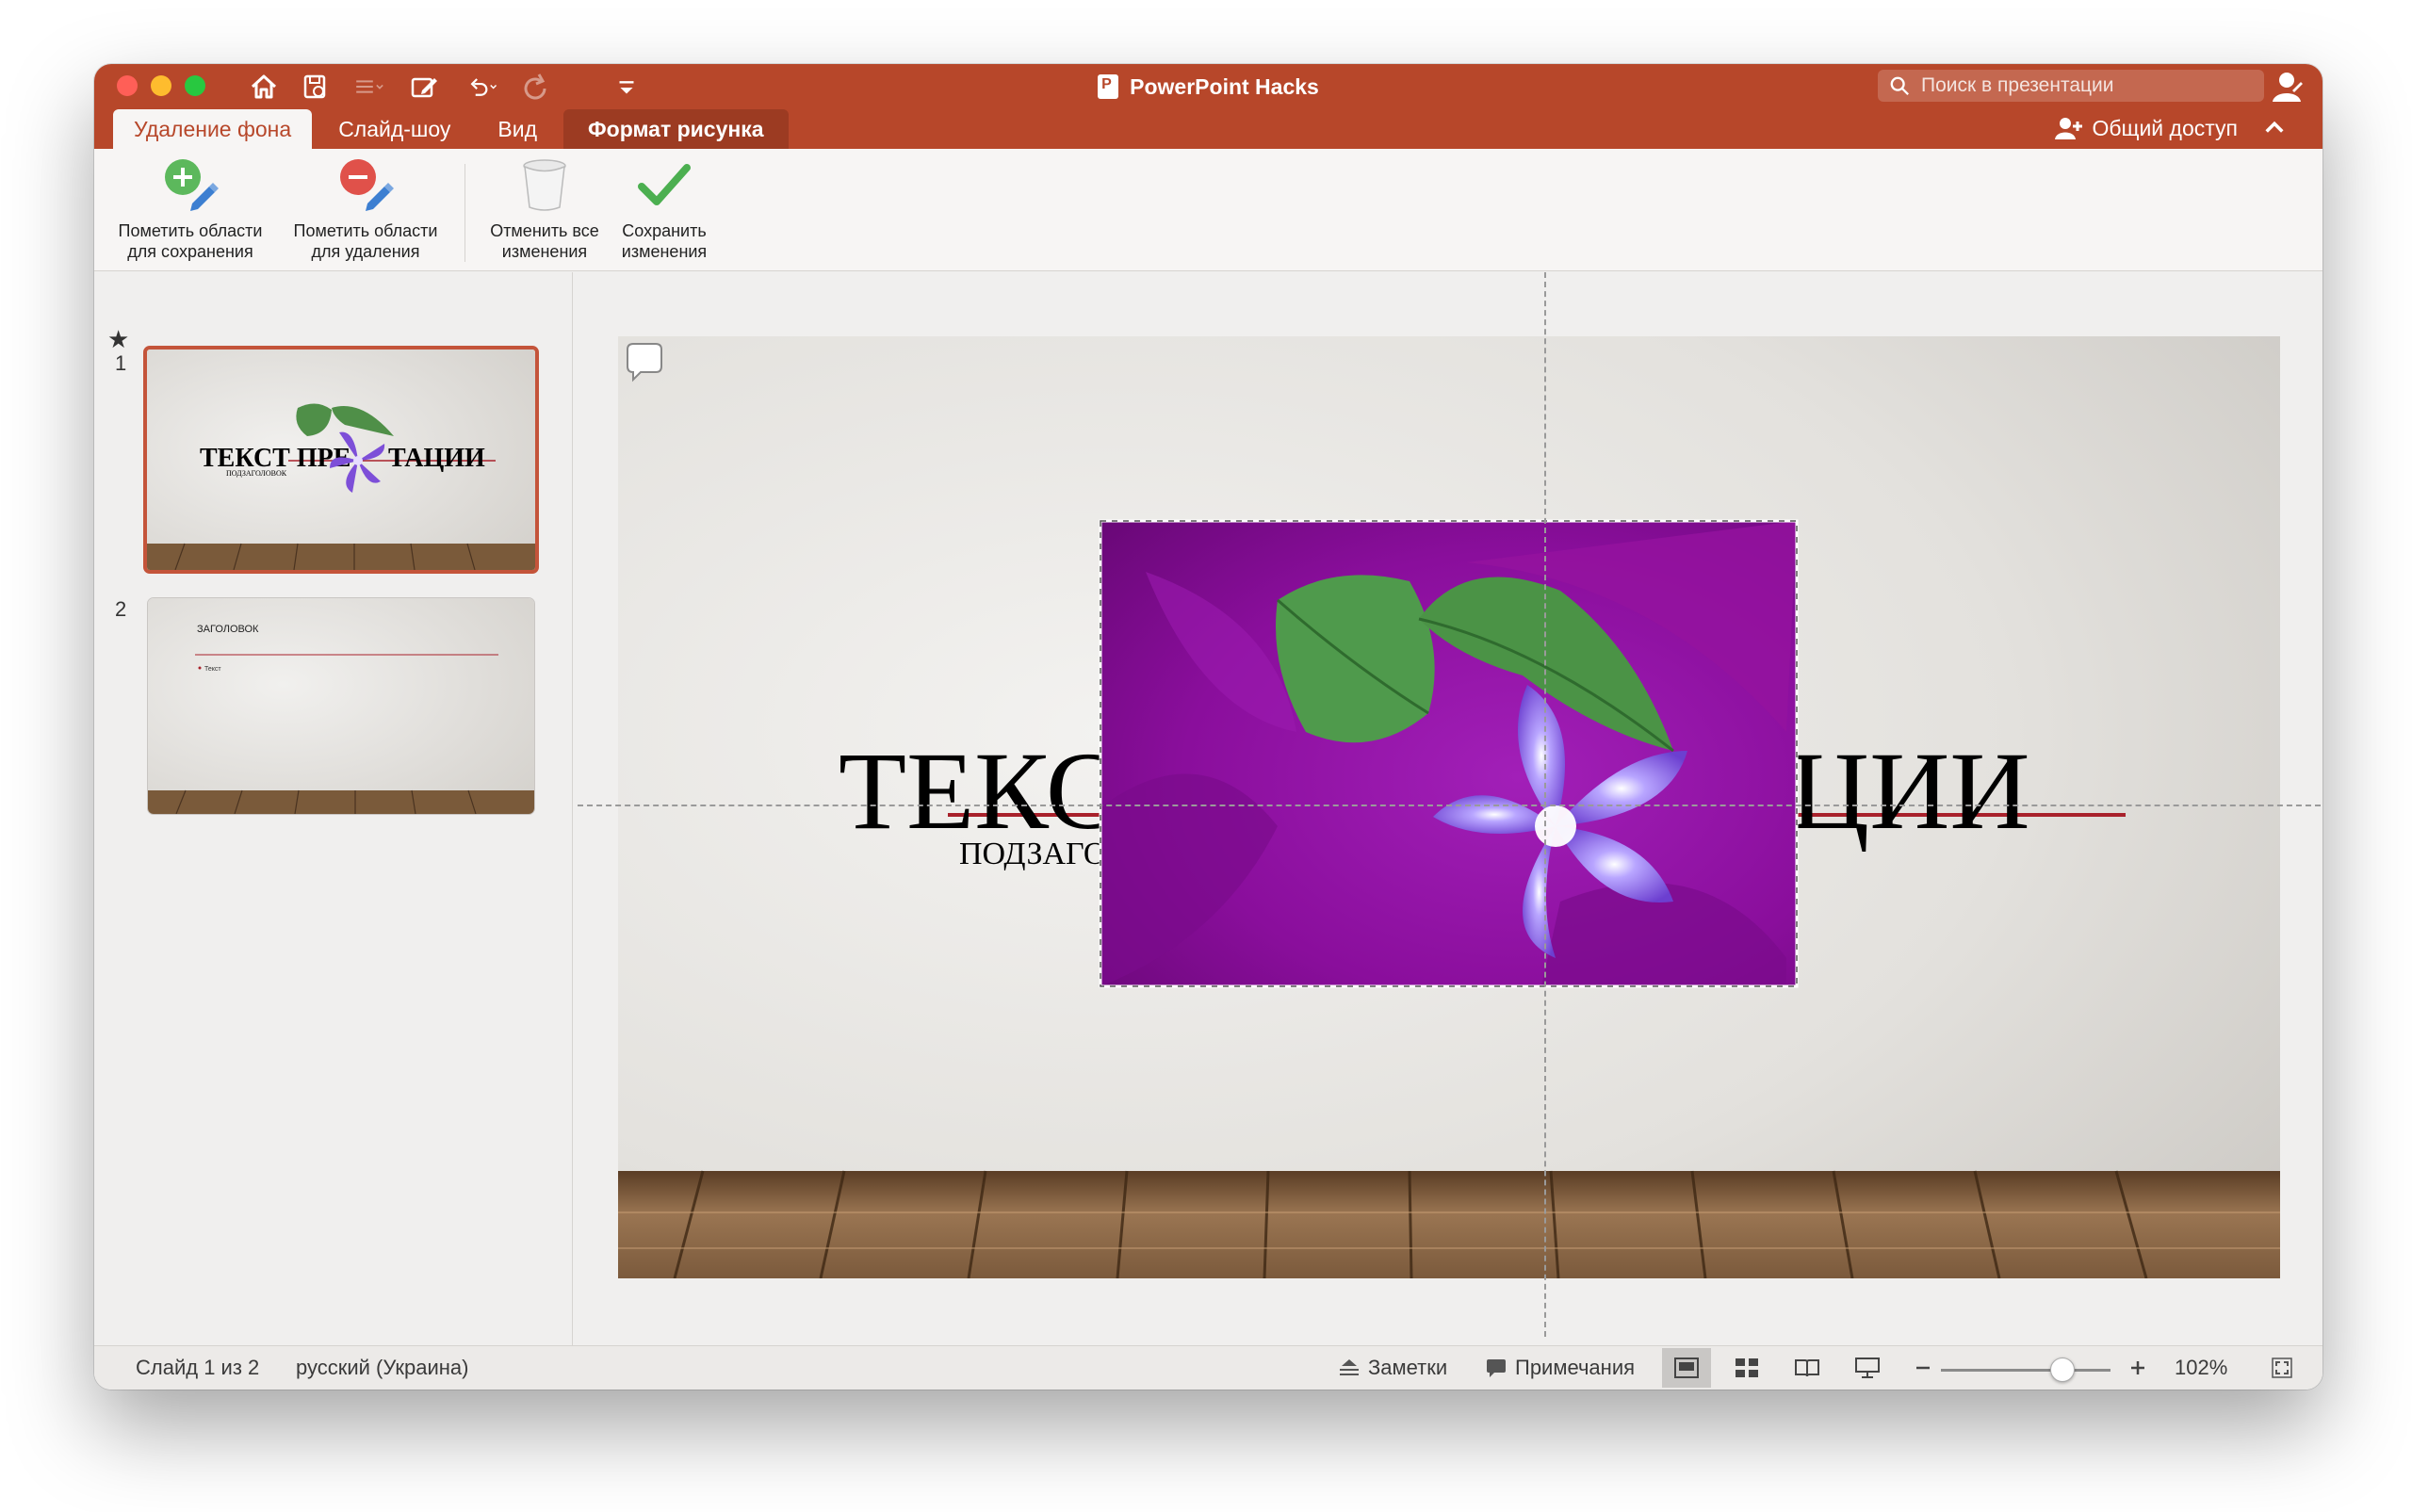 This screenshot has width=2412, height=1512. I want to click on slide-thumbnail-1: ТЕКСТ ПРЕ ТАЦИИ ПОДЗАГОЛОВОК, so click(341, 460).